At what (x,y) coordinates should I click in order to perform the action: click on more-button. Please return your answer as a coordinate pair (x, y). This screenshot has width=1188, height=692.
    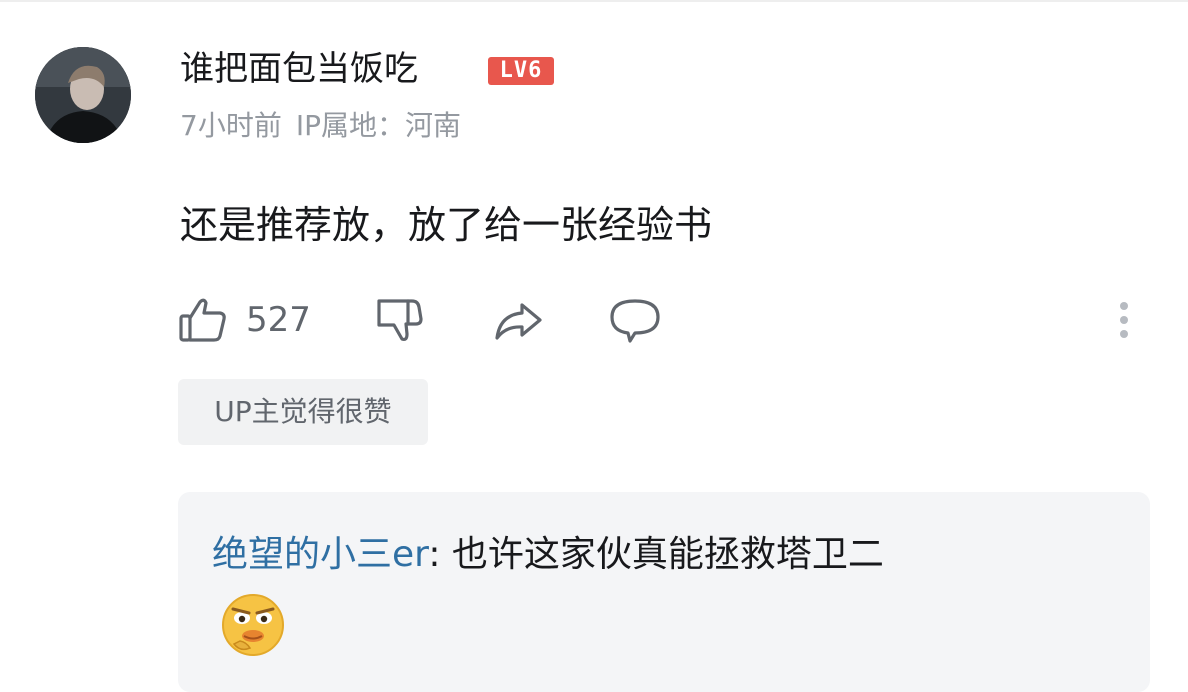
    Looking at the image, I should click on (1124, 320).